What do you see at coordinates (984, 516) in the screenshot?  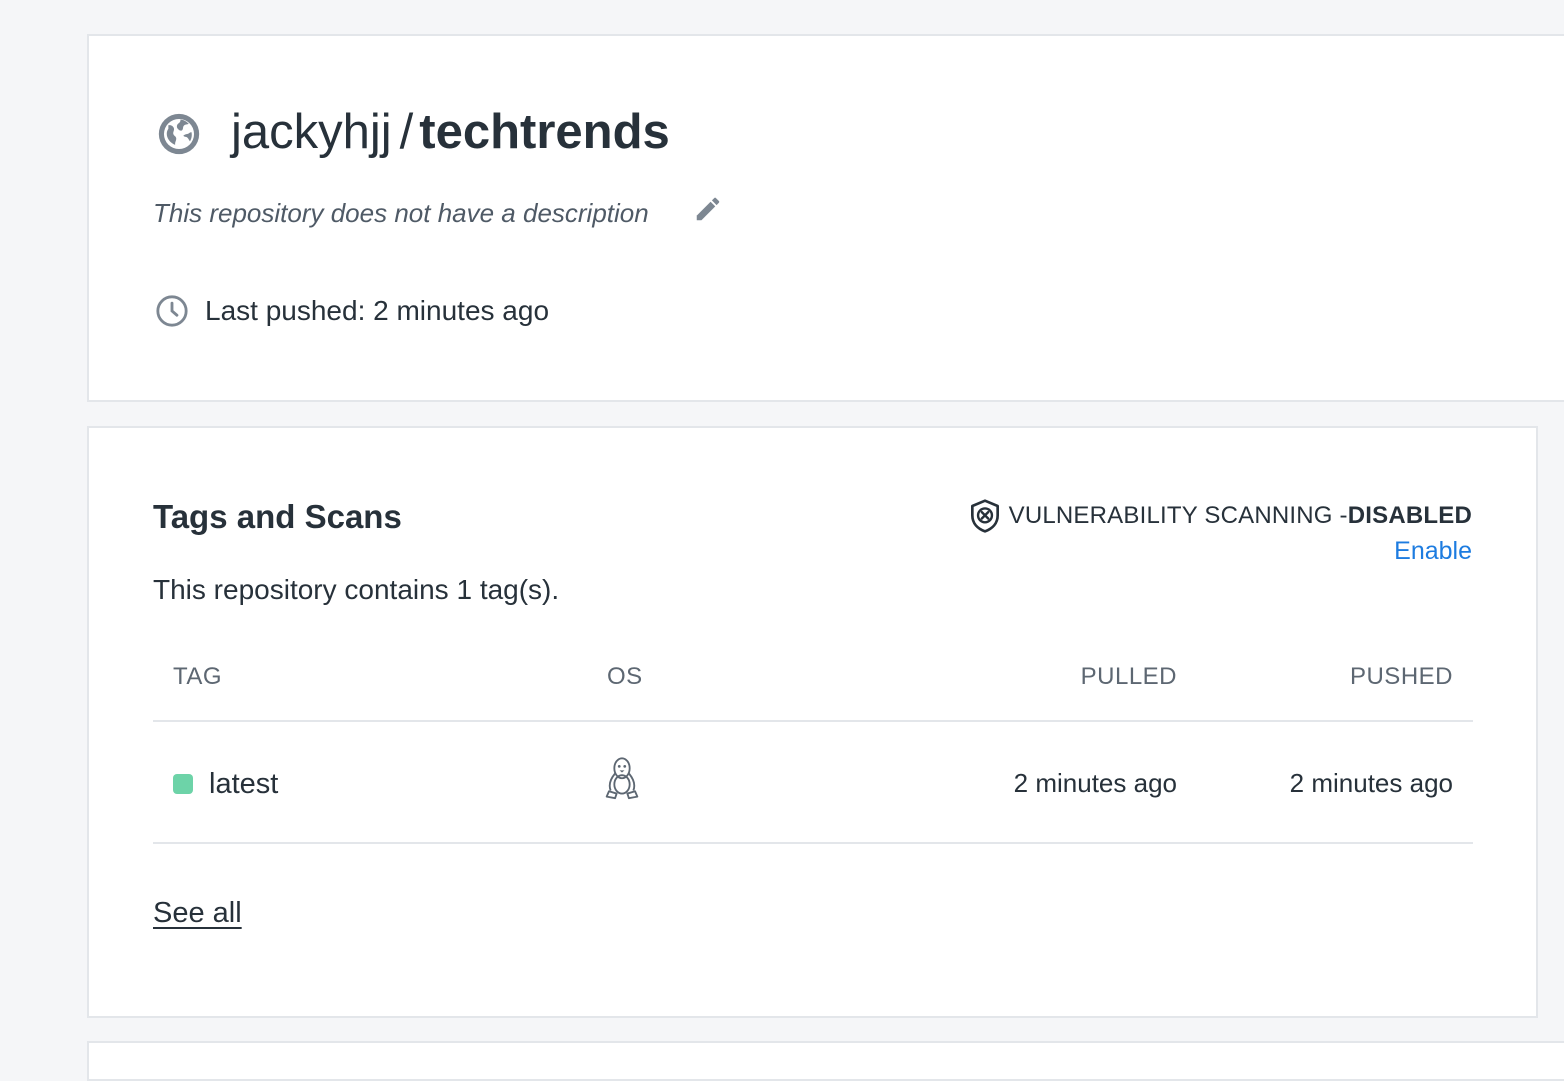 I see `shield-x-icon` at bounding box center [984, 516].